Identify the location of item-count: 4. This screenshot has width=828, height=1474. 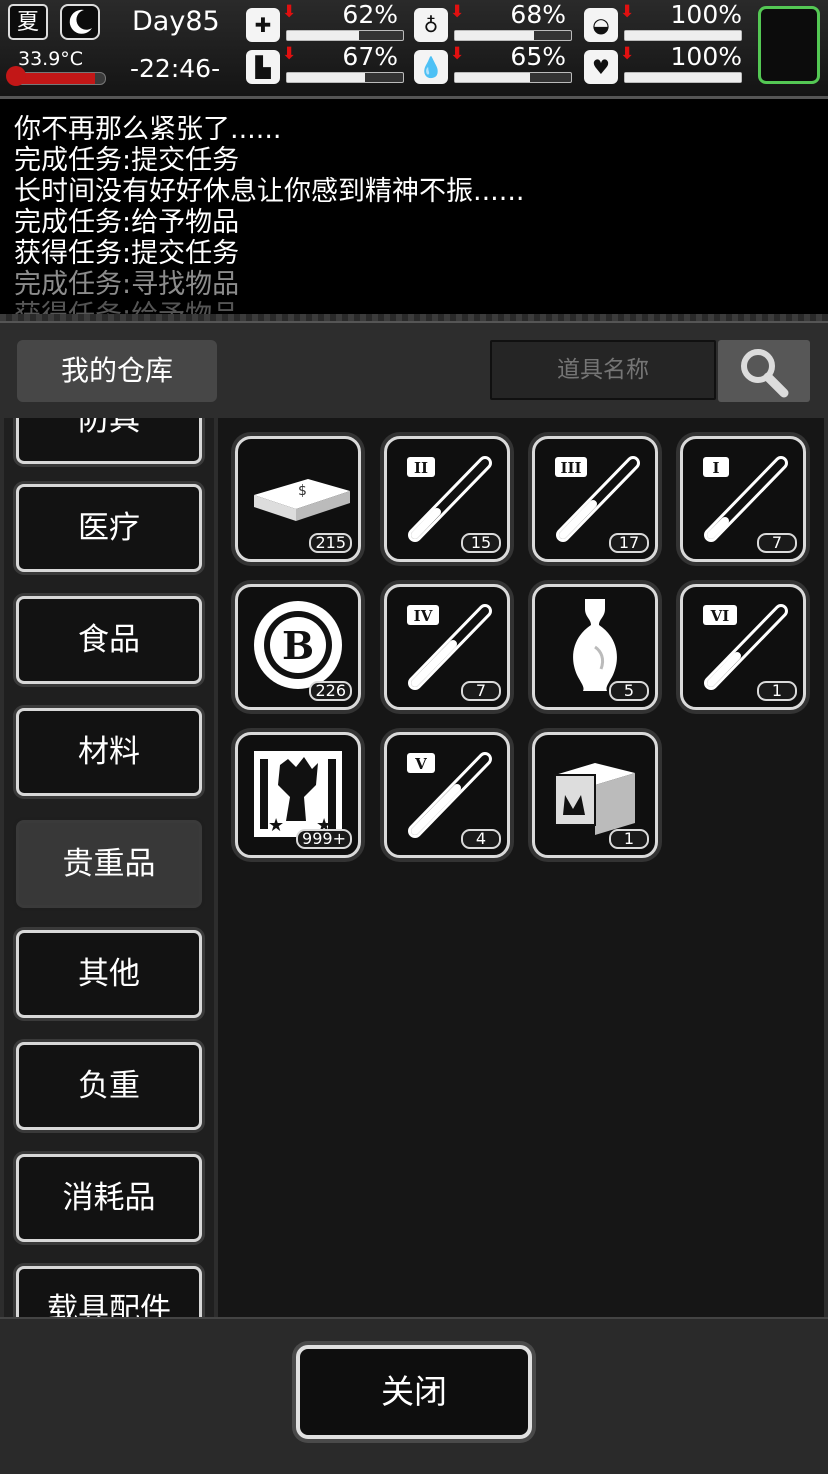
(481, 839).